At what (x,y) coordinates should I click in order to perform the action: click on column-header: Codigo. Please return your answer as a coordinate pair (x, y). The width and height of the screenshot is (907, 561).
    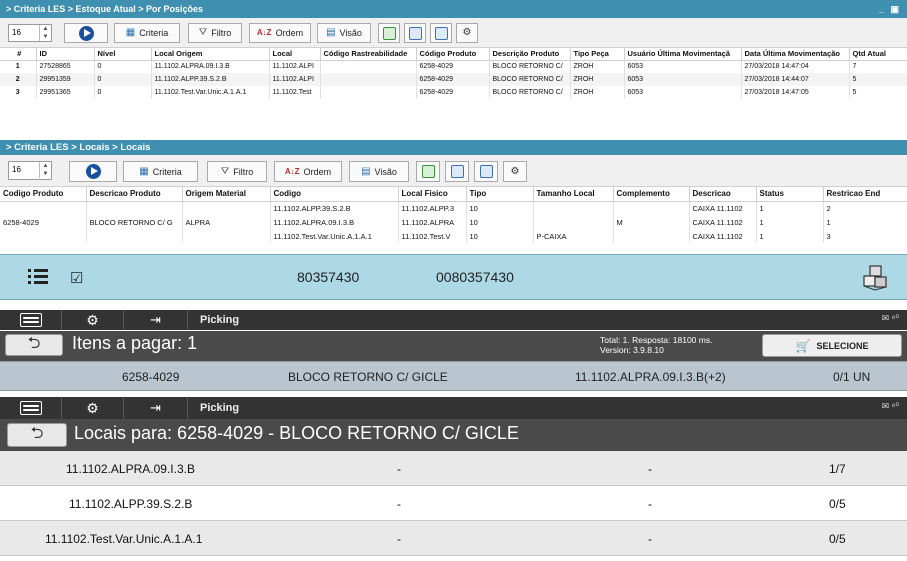
    Looking at the image, I should click on (334, 194).